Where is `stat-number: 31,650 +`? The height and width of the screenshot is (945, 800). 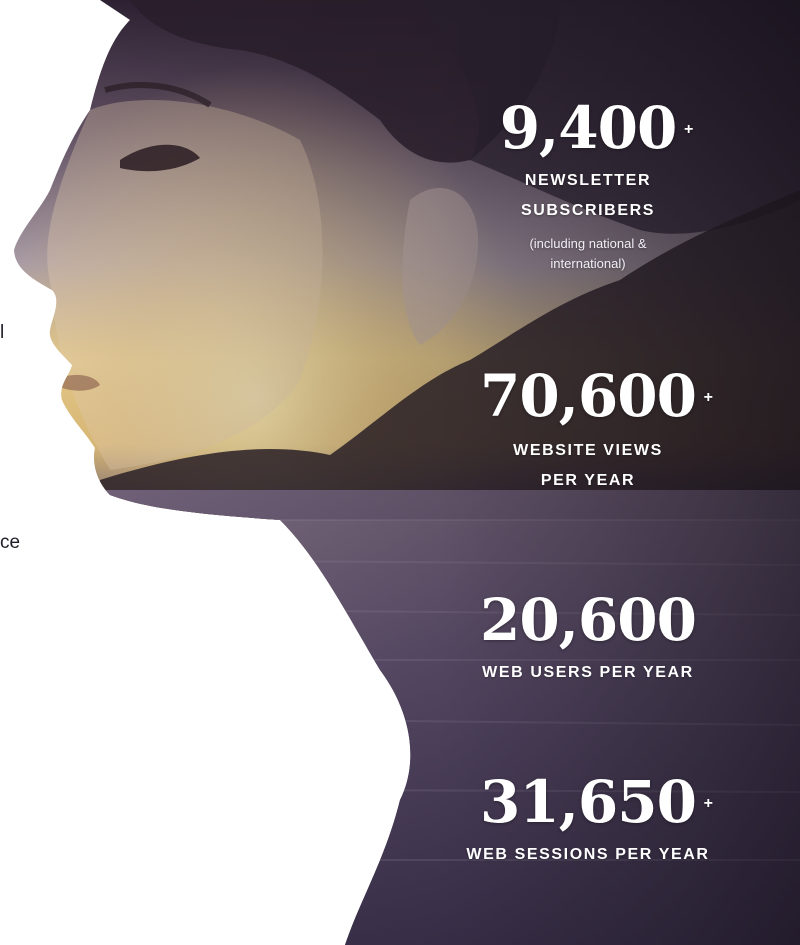
stat-number: 31,650 + is located at coordinates (596, 802).